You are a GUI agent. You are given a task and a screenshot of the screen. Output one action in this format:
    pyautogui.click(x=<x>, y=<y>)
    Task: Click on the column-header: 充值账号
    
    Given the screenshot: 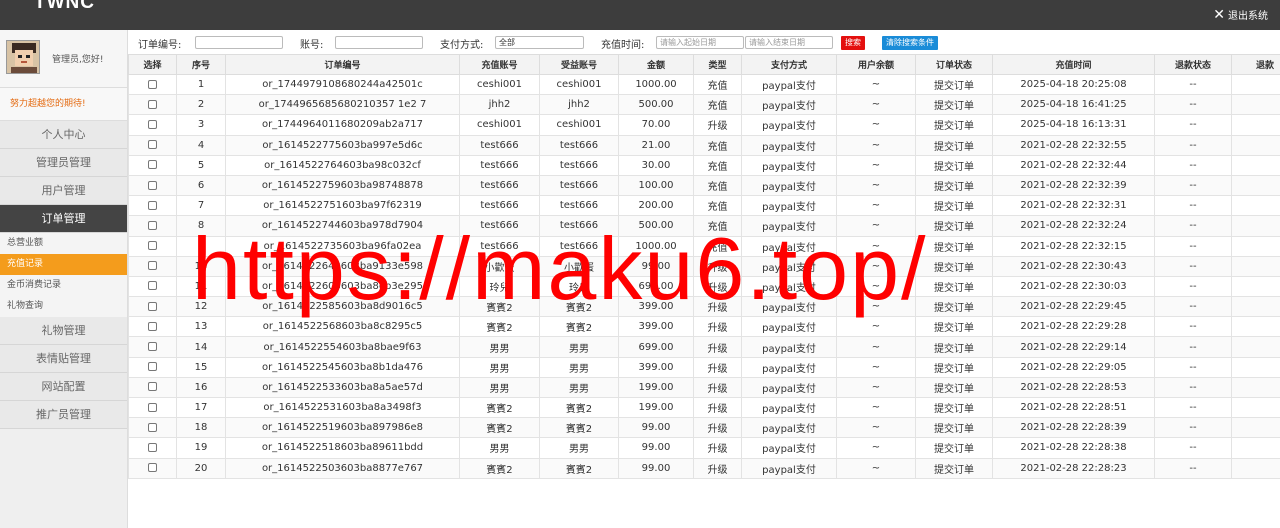 What is the action you would take?
    pyautogui.click(x=499, y=64)
    